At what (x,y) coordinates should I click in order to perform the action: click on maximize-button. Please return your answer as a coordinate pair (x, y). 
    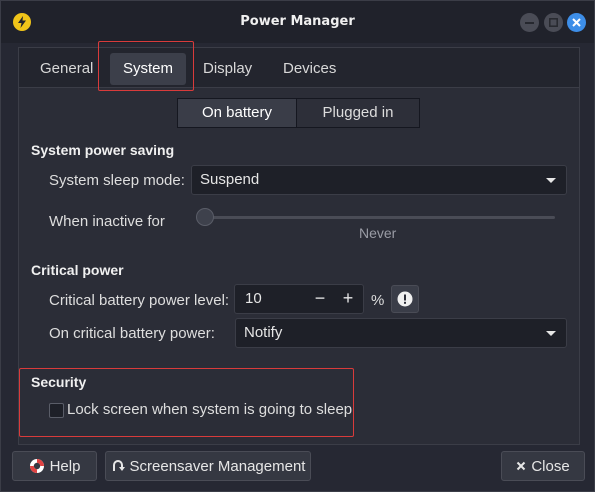
    Looking at the image, I should click on (553, 22).